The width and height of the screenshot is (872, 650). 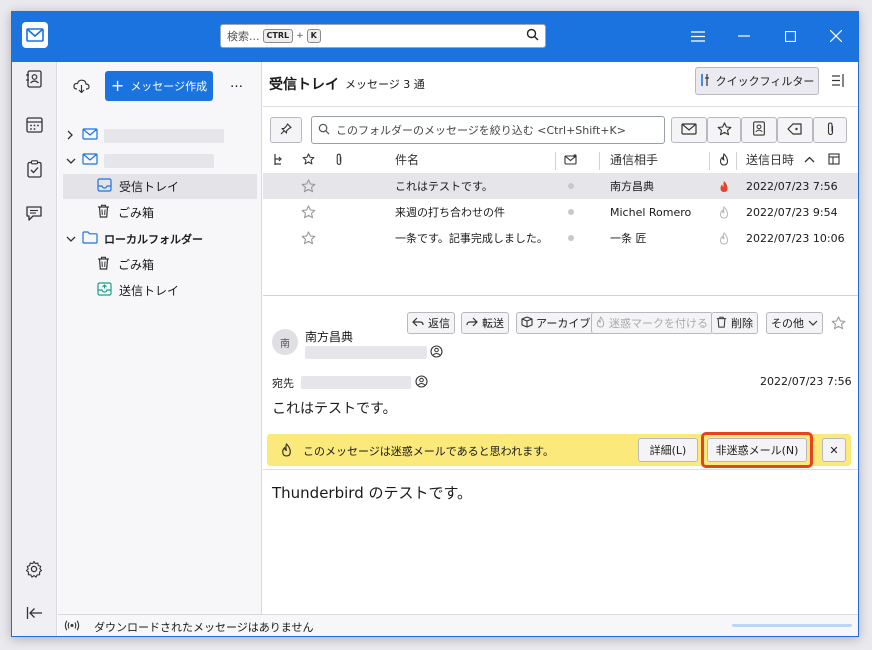 What do you see at coordinates (570, 159) in the screenshot?
I see `read-status-column-icon` at bounding box center [570, 159].